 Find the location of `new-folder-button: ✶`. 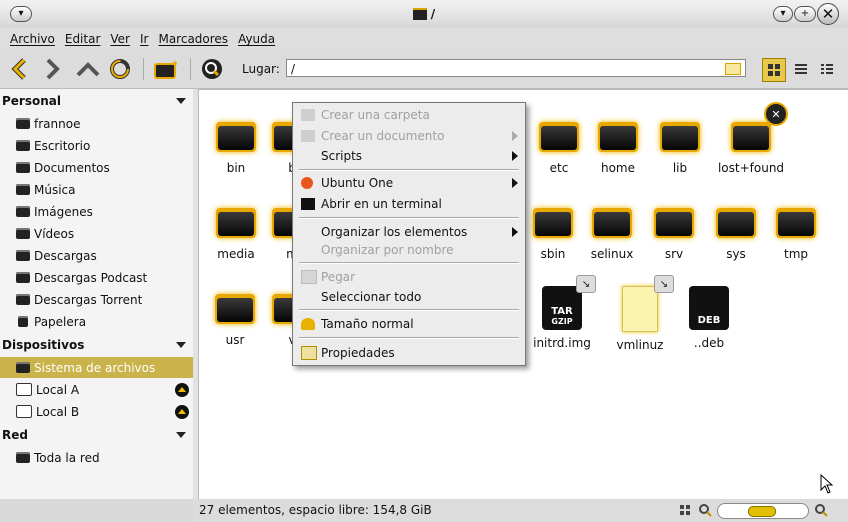

new-folder-button: ✶ is located at coordinates (165, 69).